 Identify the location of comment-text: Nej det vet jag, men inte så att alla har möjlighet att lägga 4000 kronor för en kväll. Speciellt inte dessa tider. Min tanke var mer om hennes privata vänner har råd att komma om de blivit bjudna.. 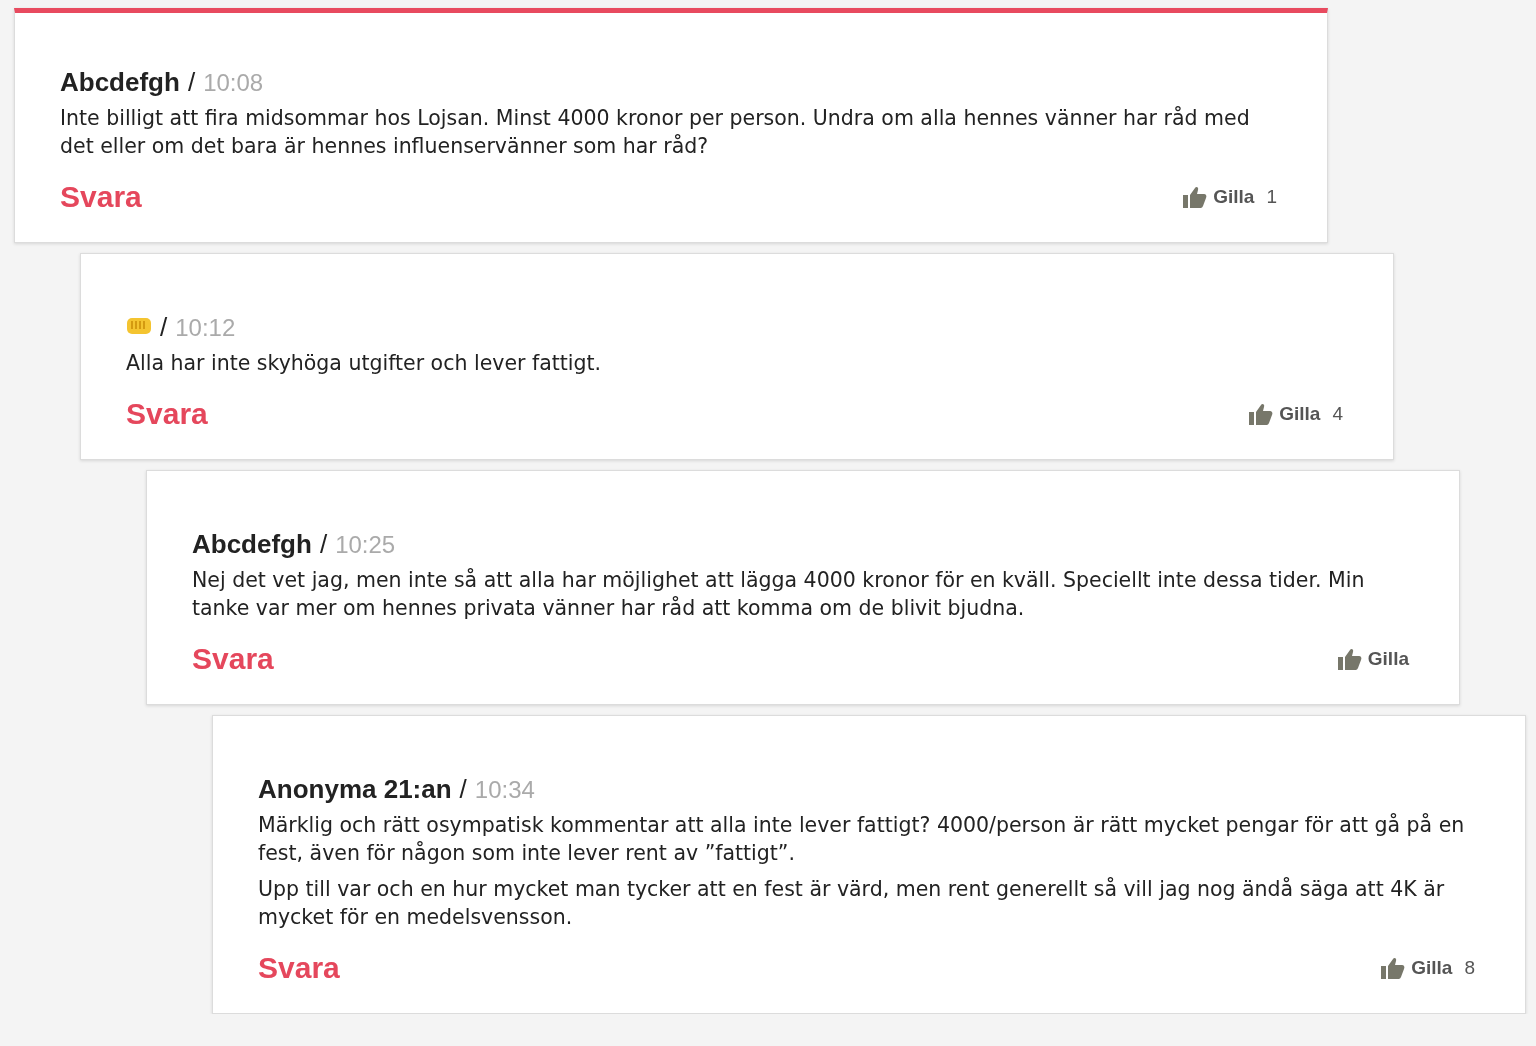
(779, 594).